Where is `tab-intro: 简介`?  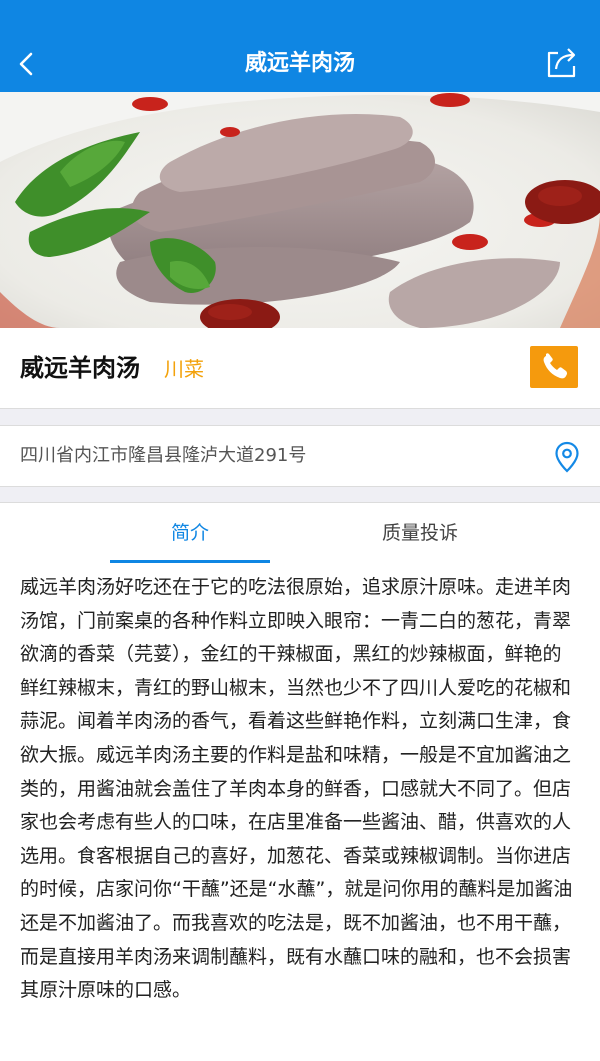
tab-intro: 简介 is located at coordinates (190, 533).